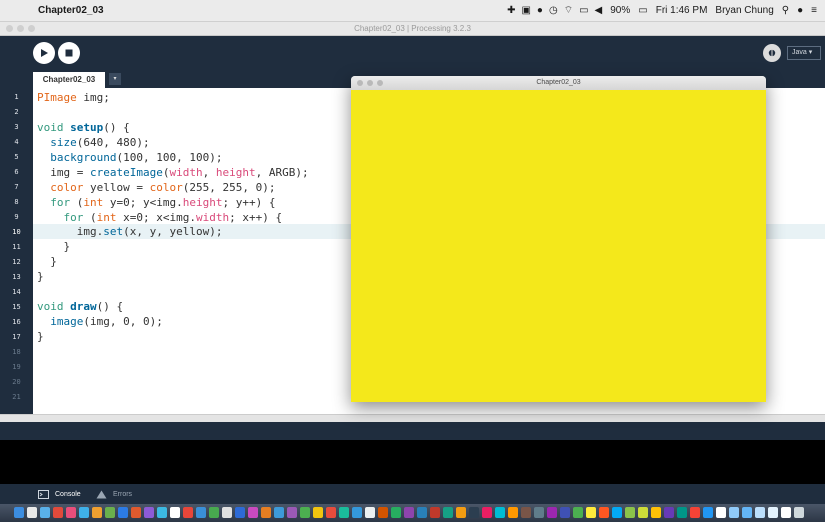  Describe the element at coordinates (44, 53) in the screenshot. I see `run-button` at that location.